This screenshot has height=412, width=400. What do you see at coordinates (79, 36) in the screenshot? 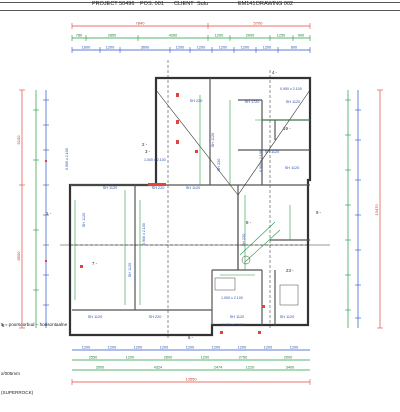
I see `top-green-dim: 780` at bounding box center [79, 36].